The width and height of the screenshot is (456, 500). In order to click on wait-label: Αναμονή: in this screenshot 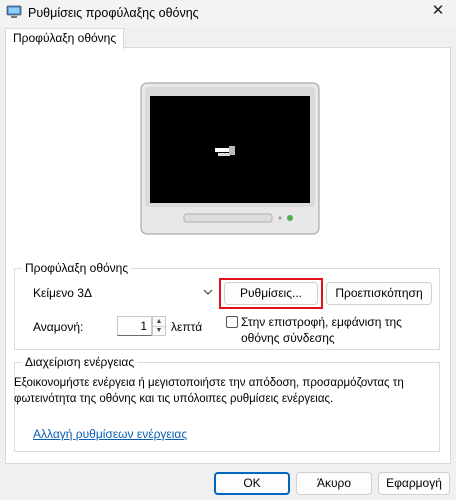, I will do `click(58, 327)`.